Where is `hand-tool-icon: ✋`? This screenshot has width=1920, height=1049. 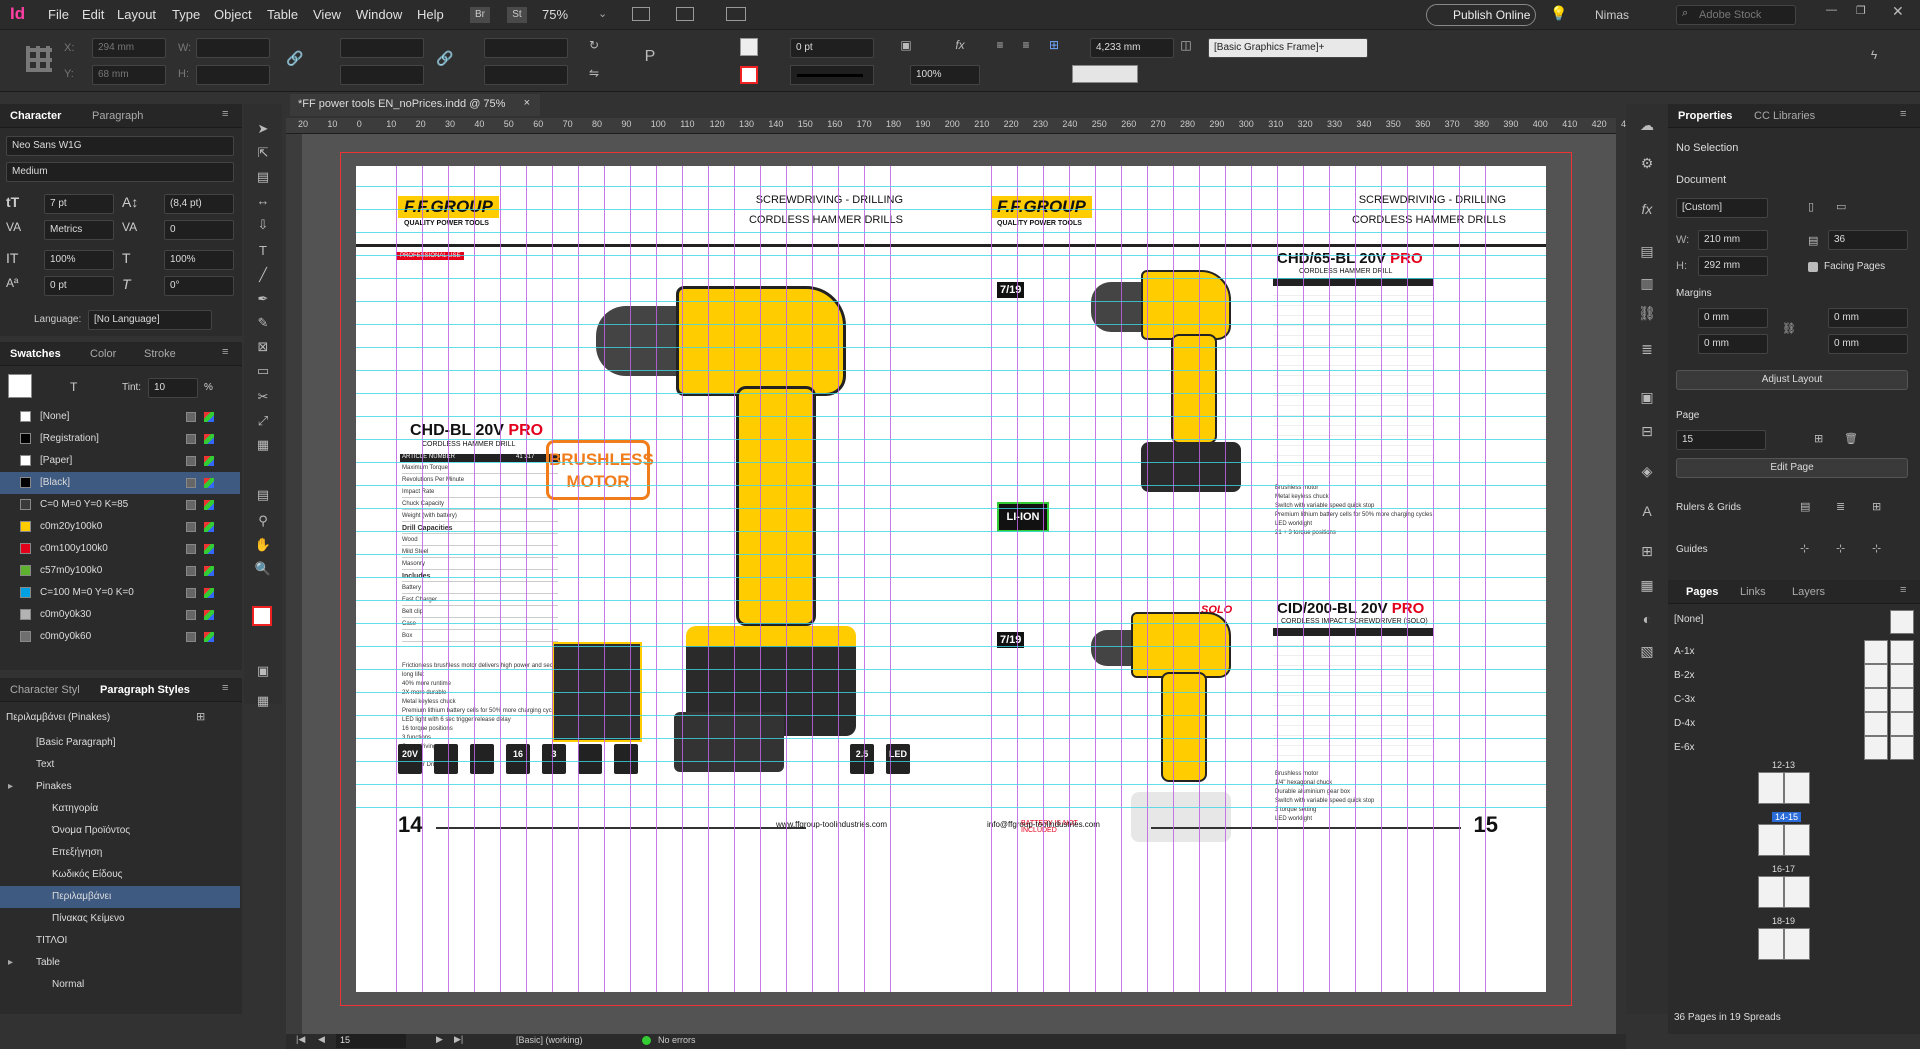 hand-tool-icon: ✋ is located at coordinates (263, 545).